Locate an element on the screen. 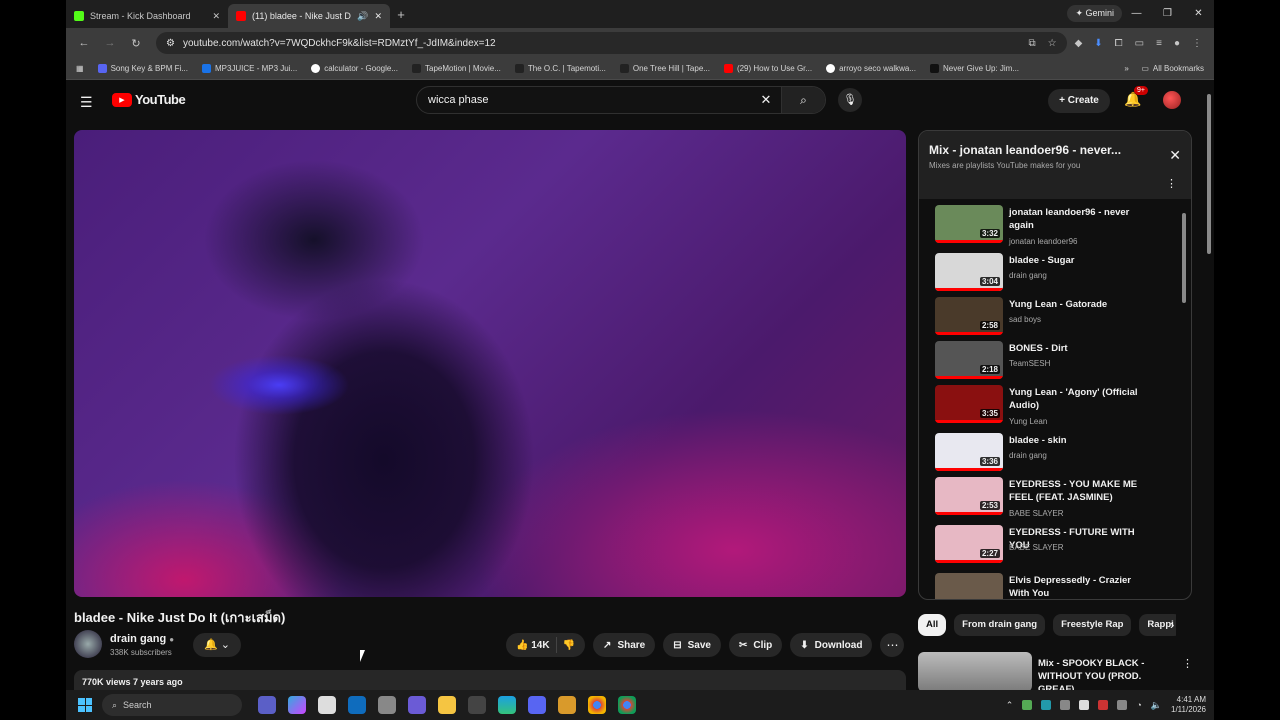 This screenshot has height=720, width=1280. channel-avatar is located at coordinates (88, 644).